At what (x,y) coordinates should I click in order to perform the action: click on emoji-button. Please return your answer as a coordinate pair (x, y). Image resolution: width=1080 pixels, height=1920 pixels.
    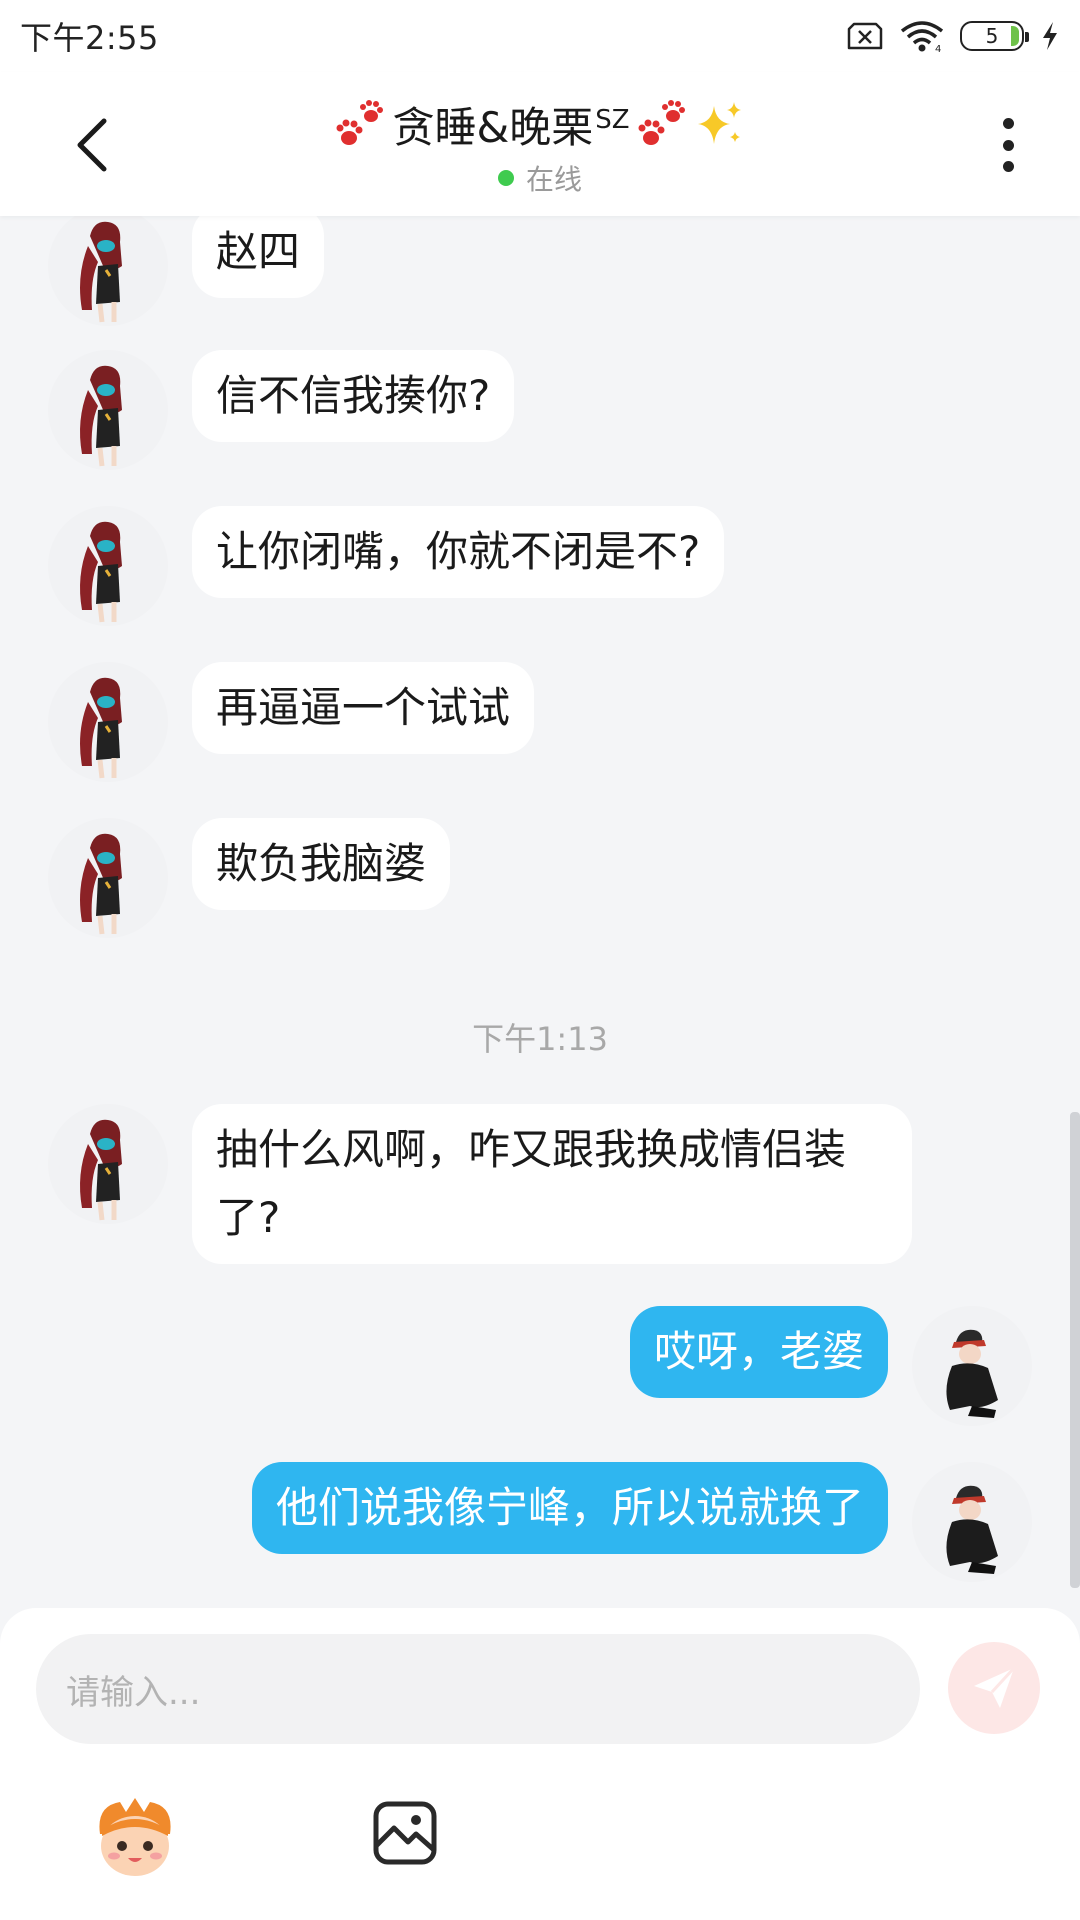
    Looking at the image, I should click on (135, 1839).